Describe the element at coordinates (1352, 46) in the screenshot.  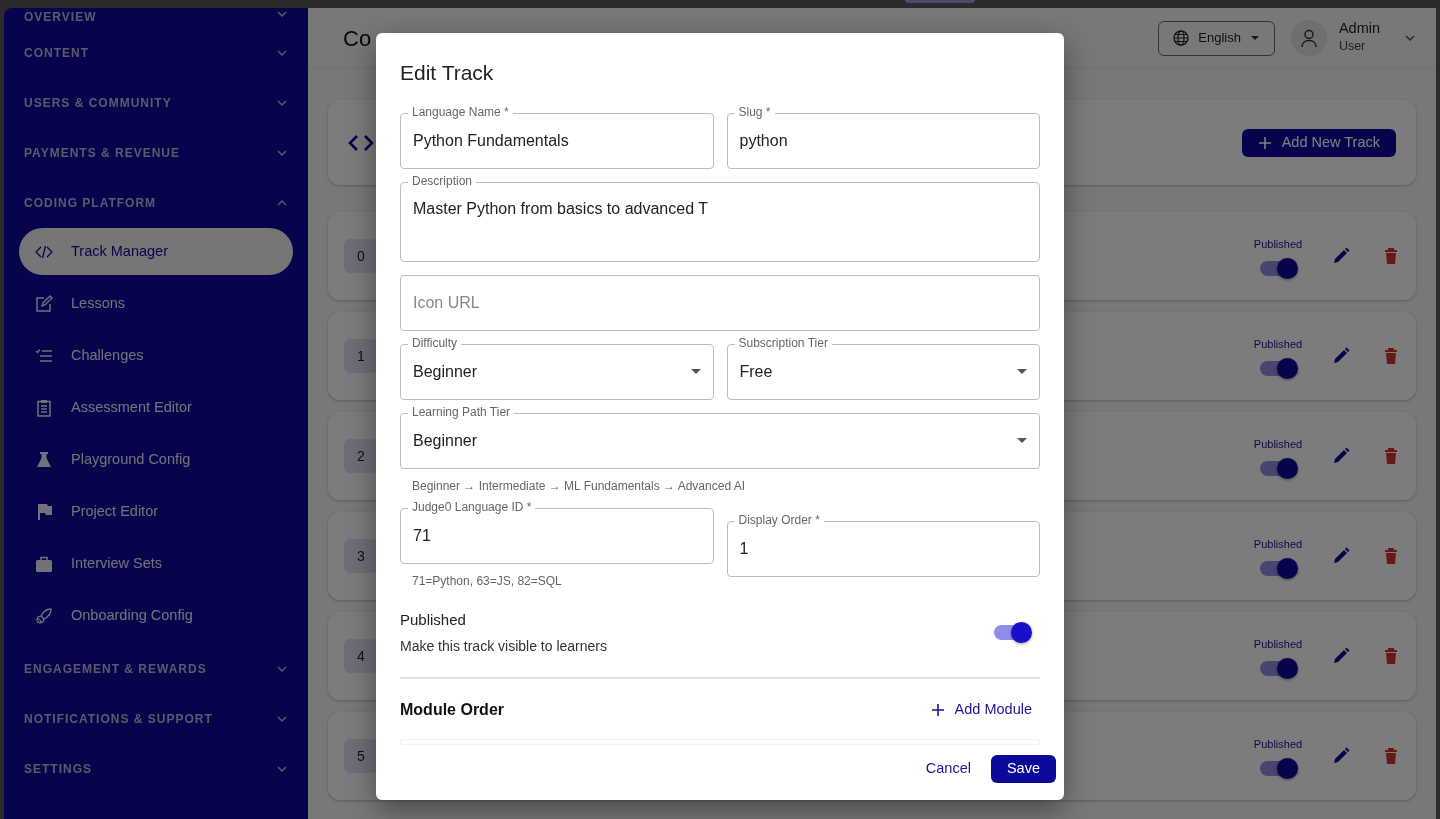
I see `user-role: User` at that location.